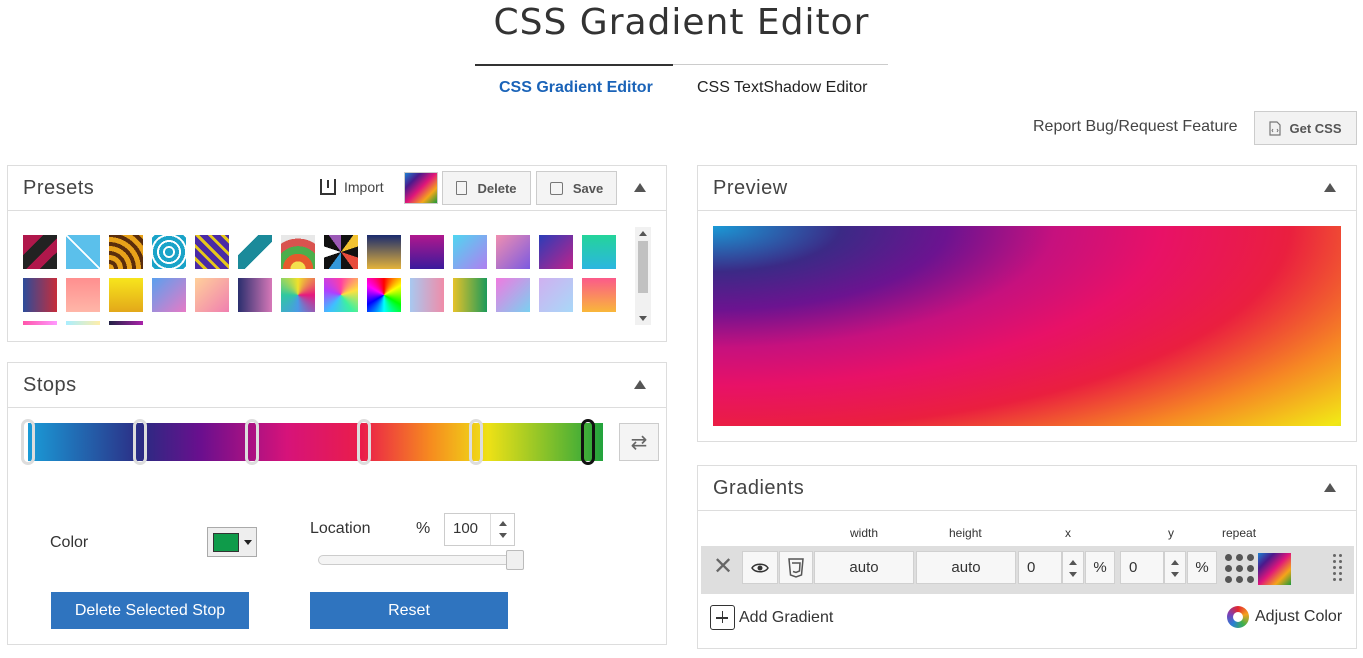 This screenshot has width=1363, height=658. I want to click on drag-handle-icon, so click(1339, 570).